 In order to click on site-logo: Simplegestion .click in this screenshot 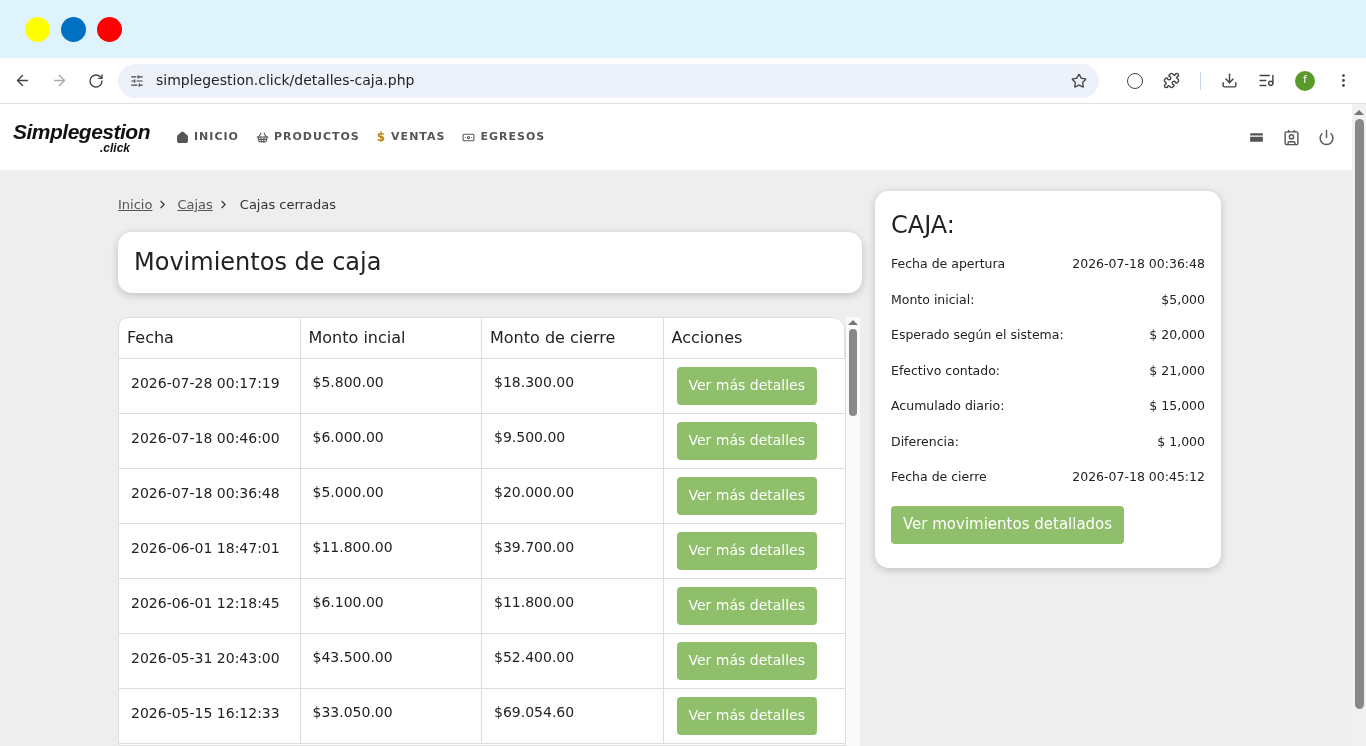, I will do `click(82, 137)`.